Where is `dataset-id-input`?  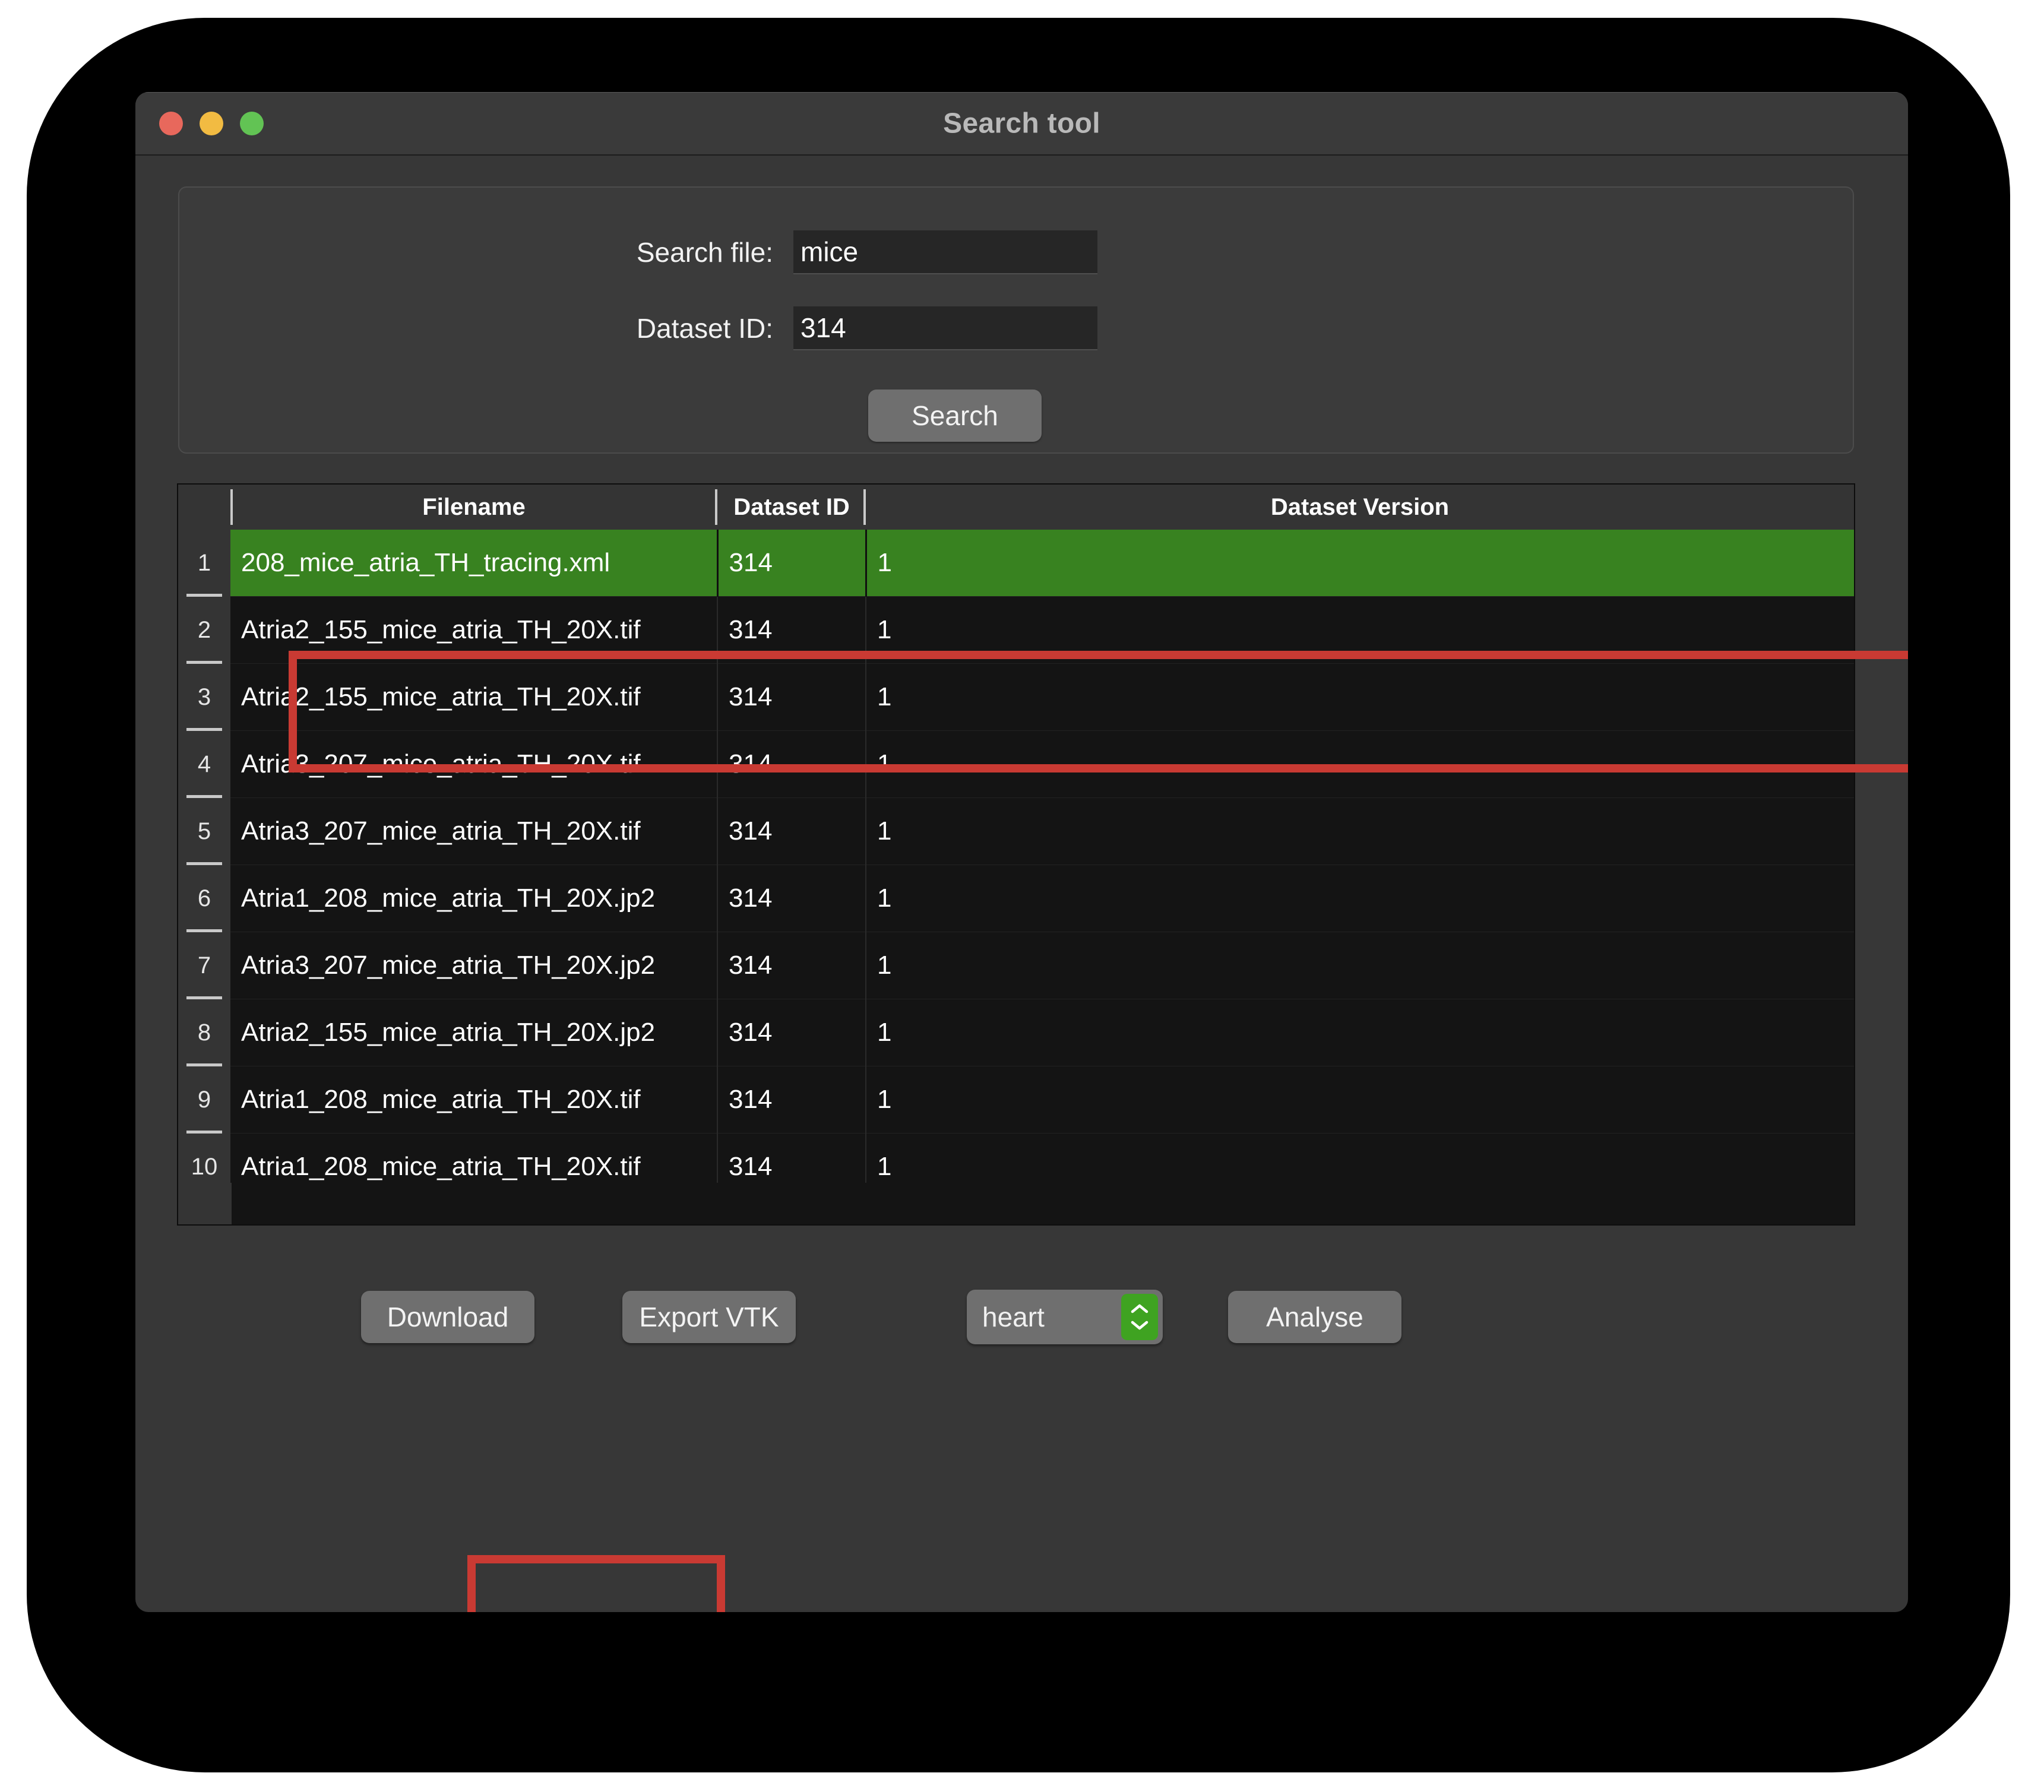
dataset-id-input is located at coordinates (945, 328).